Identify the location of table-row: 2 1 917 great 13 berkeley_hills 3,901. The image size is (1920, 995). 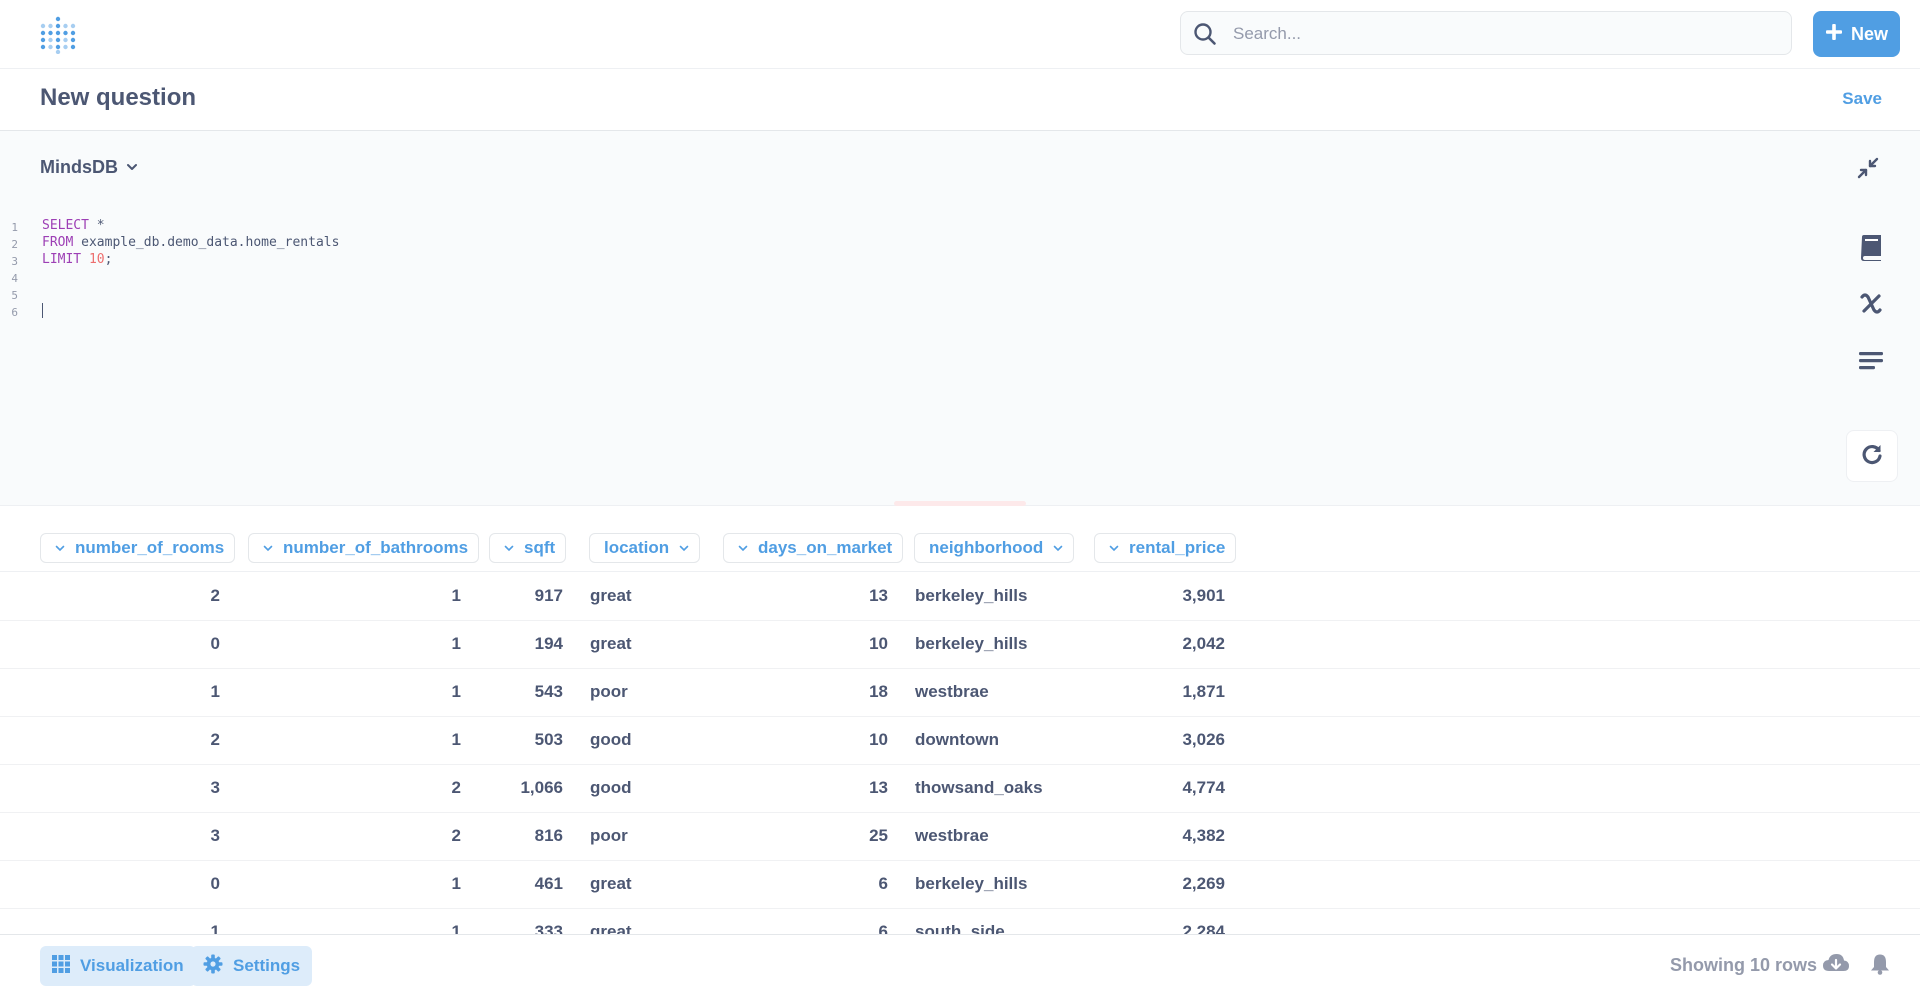
(960, 596).